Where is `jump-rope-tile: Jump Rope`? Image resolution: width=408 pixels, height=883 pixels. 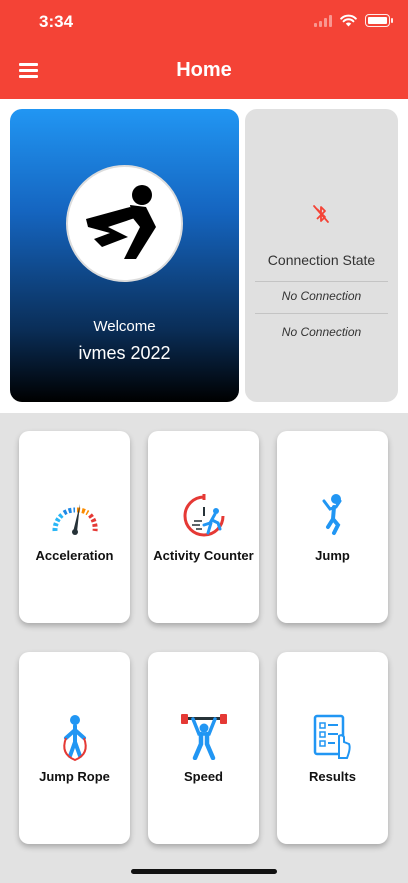
jump-rope-tile: Jump Rope is located at coordinates (74, 748).